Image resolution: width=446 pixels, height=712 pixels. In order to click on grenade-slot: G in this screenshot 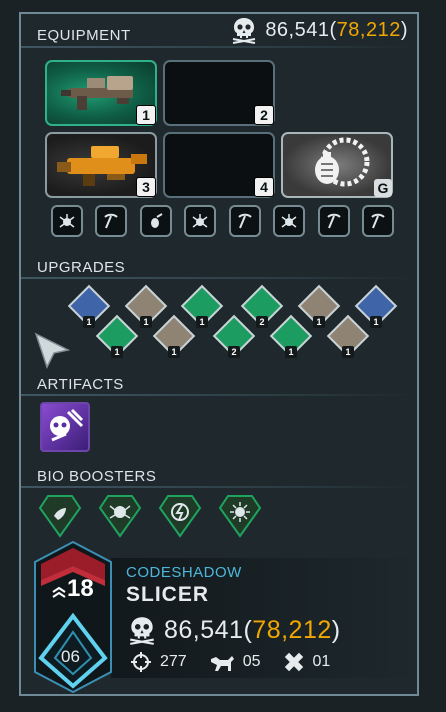, I will do `click(337, 165)`.